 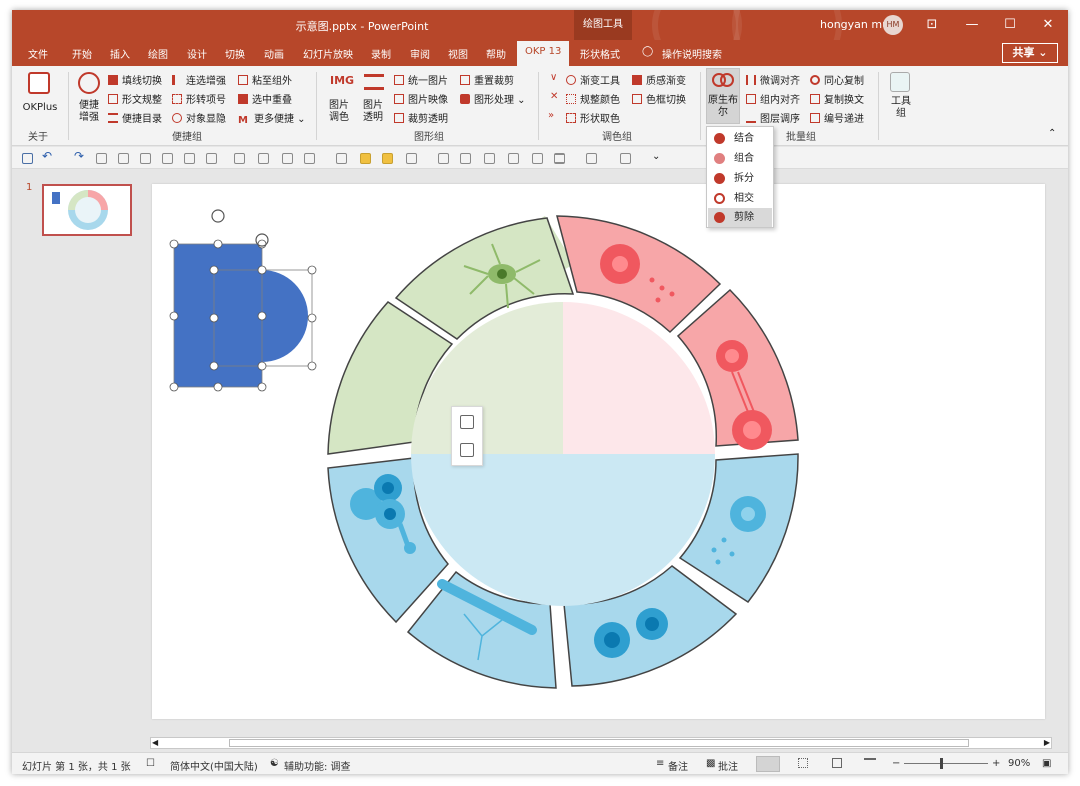 I want to click on align-shape-icon, so click(x=467, y=450).